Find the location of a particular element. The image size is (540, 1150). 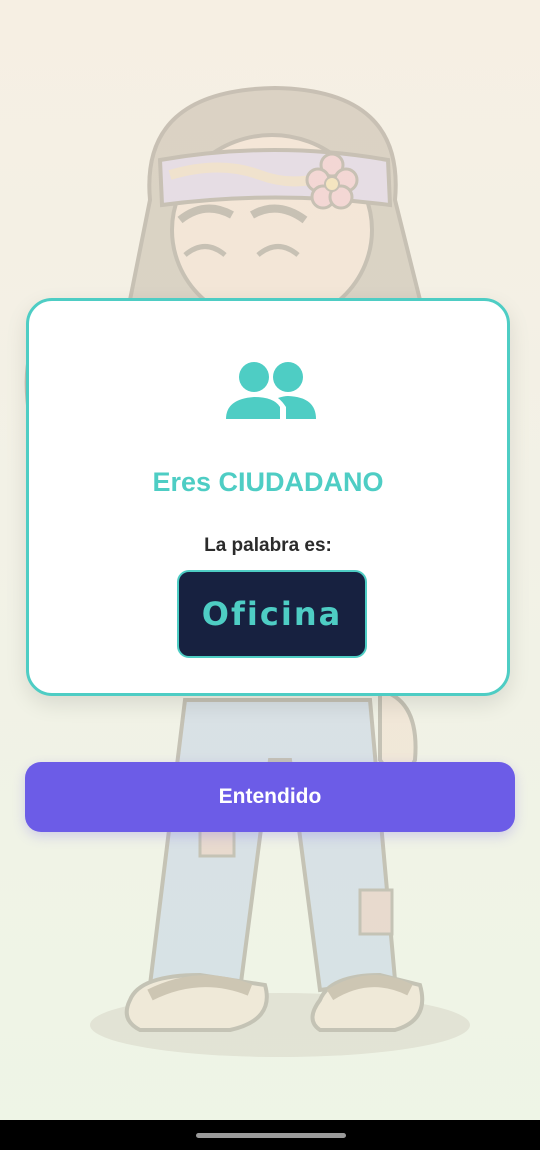

system-navigation-bar is located at coordinates (270, 1135).